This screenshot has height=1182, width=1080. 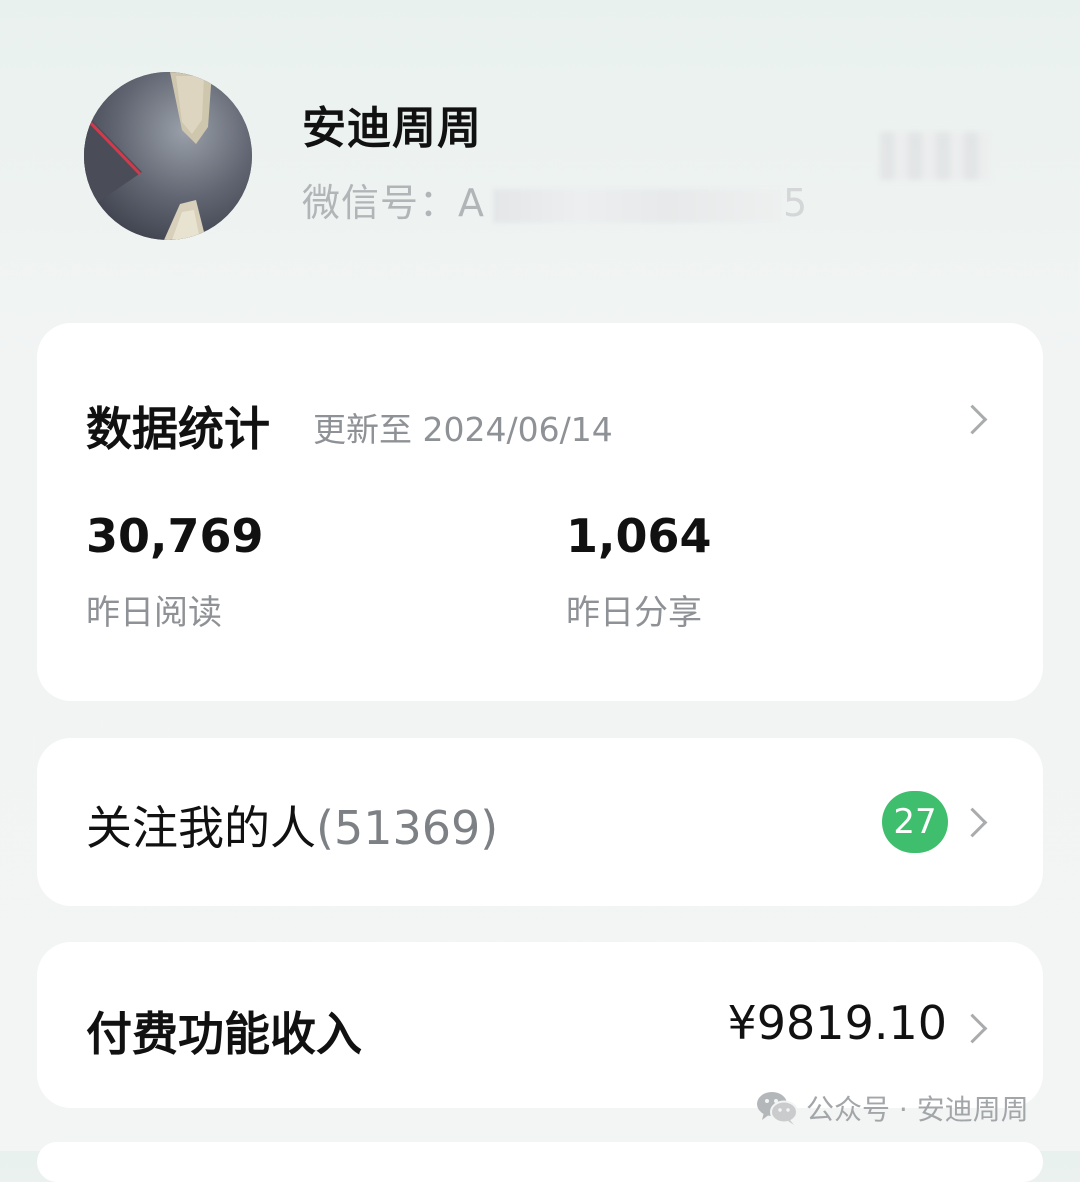 I want to click on wechat-logo-icon, so click(x=777, y=1108).